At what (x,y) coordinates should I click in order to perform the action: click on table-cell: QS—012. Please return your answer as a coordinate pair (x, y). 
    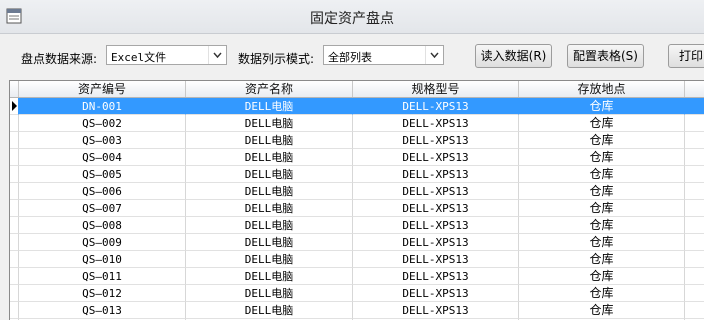
    Looking at the image, I should click on (102, 293).